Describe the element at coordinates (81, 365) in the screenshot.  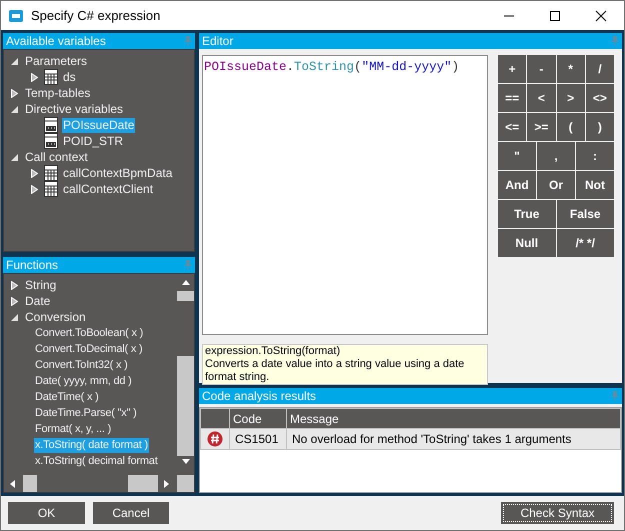
I see `tree-item: Convert.ToInt32( x )` at that location.